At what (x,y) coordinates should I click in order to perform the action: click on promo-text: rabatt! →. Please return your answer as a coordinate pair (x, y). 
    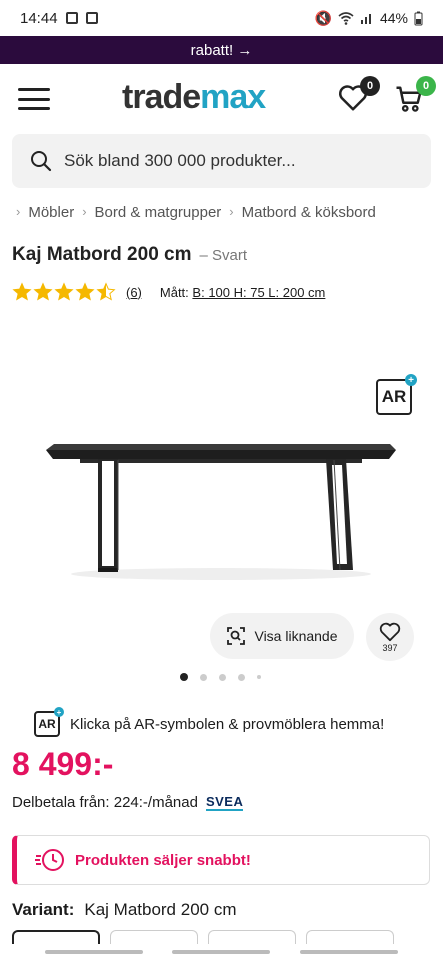
    Looking at the image, I should click on (221, 50).